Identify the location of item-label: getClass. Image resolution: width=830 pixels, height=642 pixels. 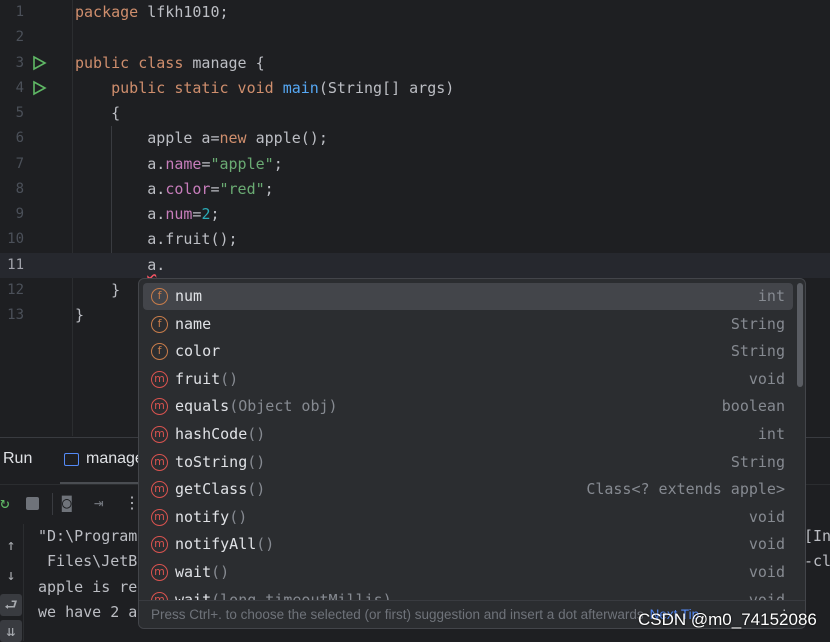
(211, 489).